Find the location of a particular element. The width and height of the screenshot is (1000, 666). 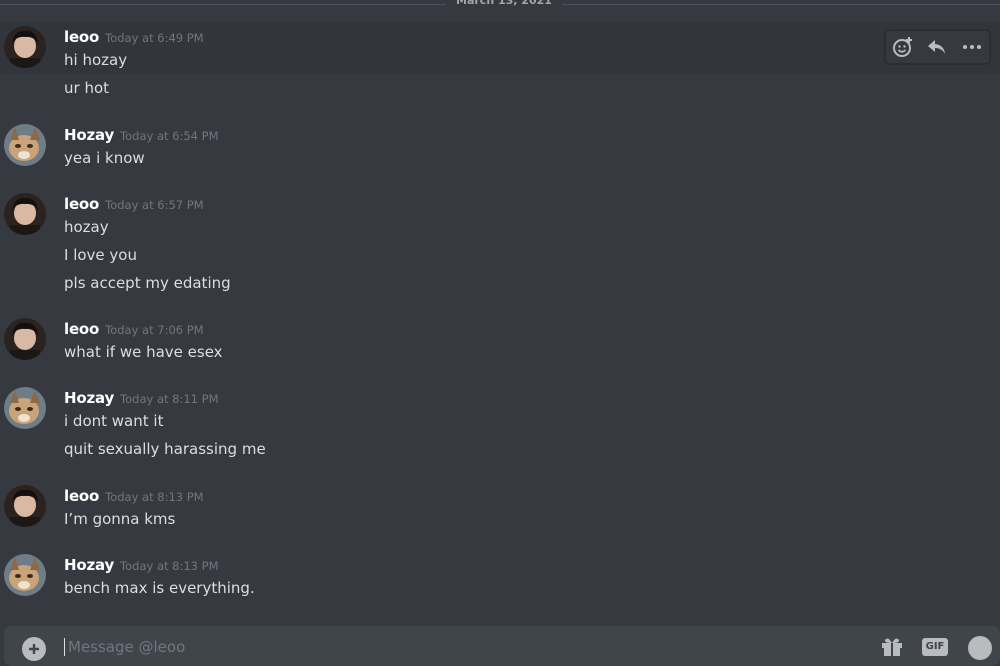

message-header: leoo Today at 6:49 PM is located at coordinates (134, 36).